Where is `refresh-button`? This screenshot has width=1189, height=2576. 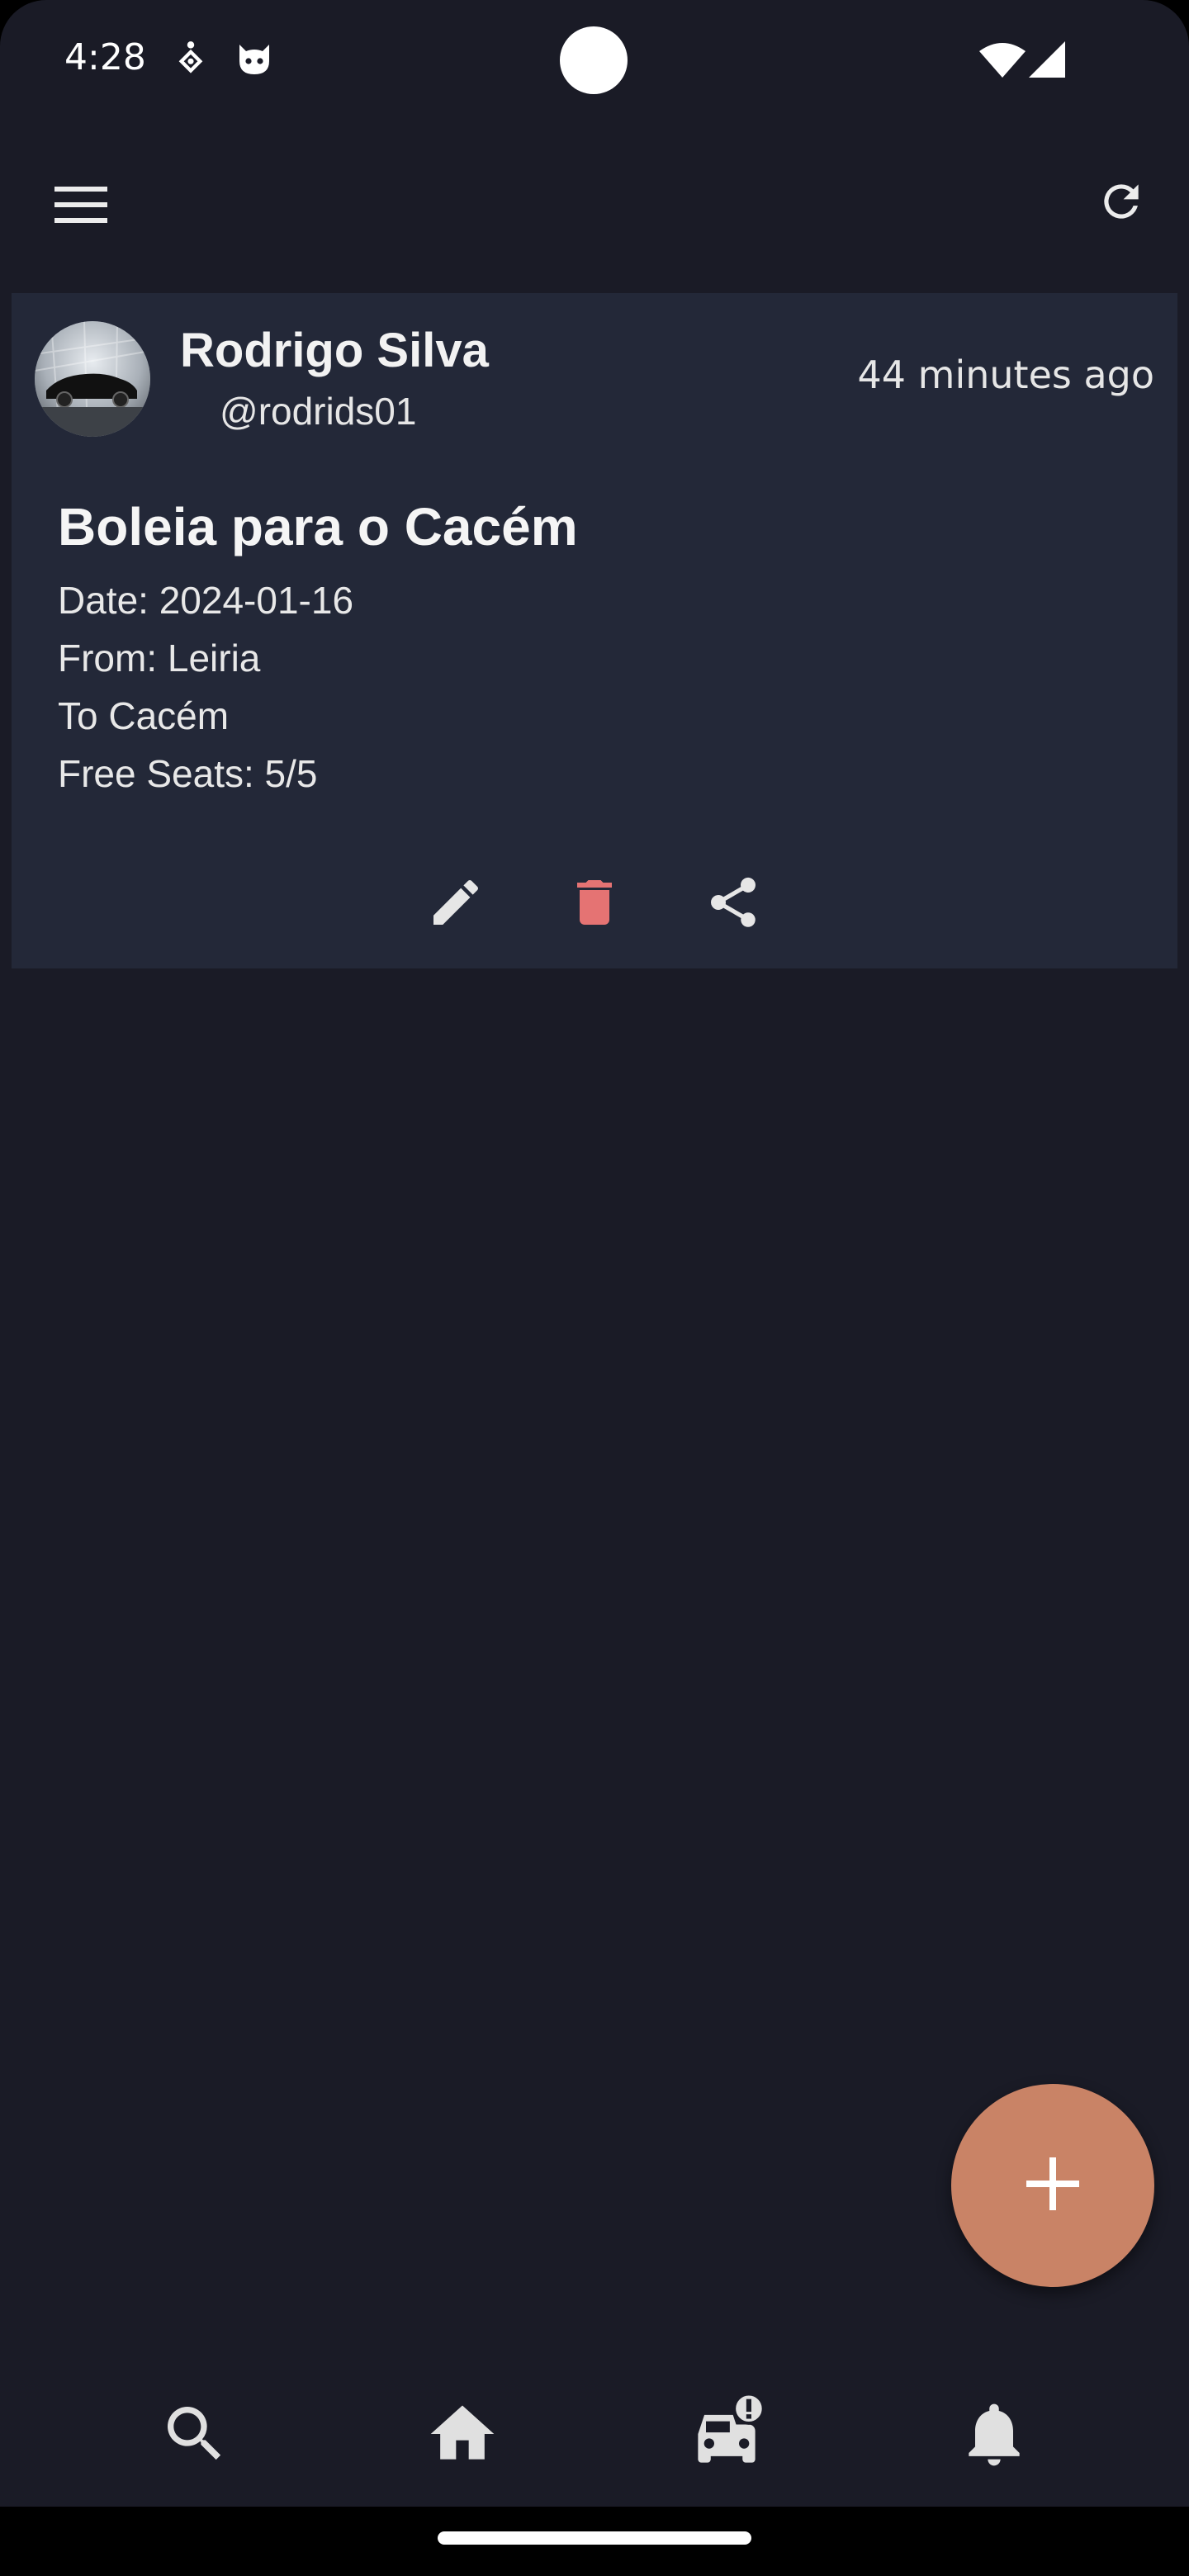
refresh-button is located at coordinates (1121, 203).